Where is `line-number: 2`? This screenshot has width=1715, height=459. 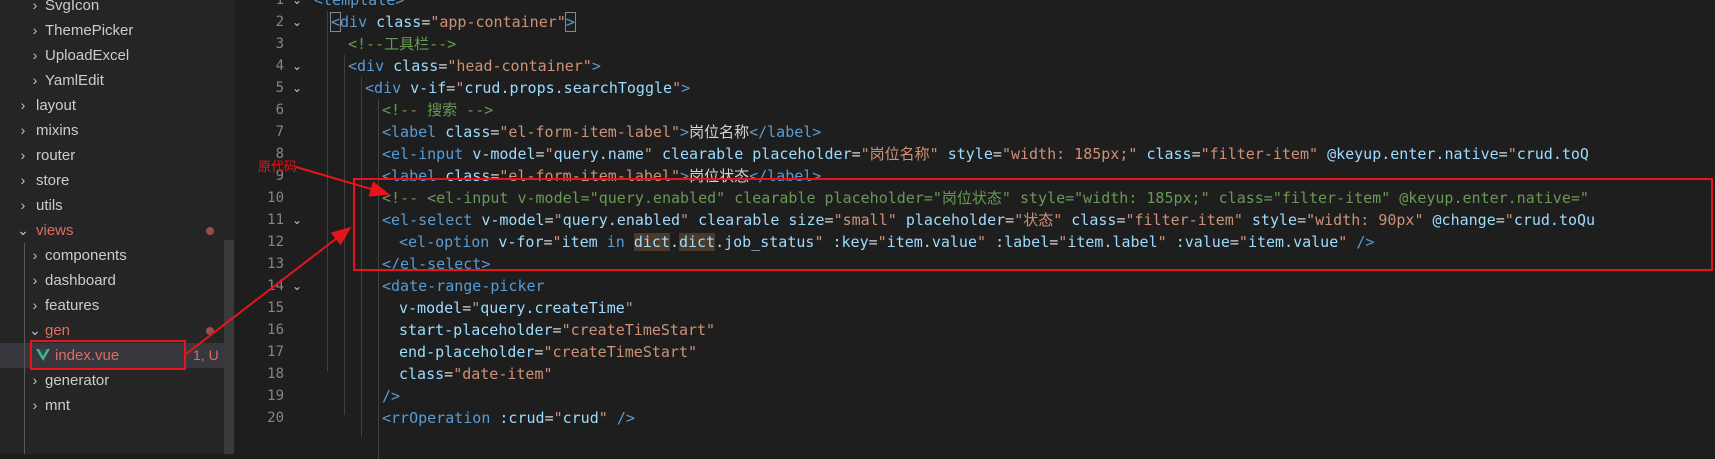
line-number: 2 is located at coordinates (279, 22).